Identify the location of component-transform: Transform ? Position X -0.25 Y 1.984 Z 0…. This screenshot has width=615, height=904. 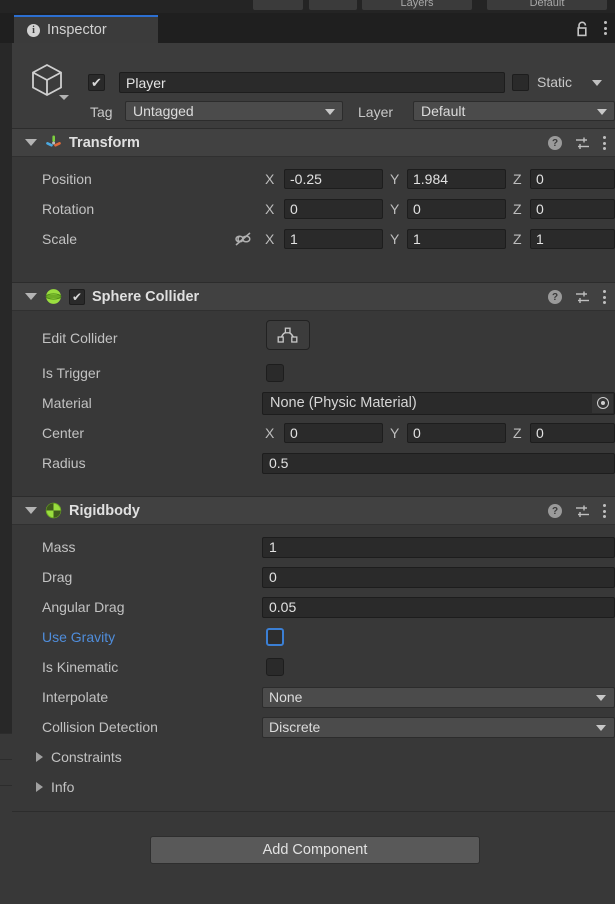
(313, 194).